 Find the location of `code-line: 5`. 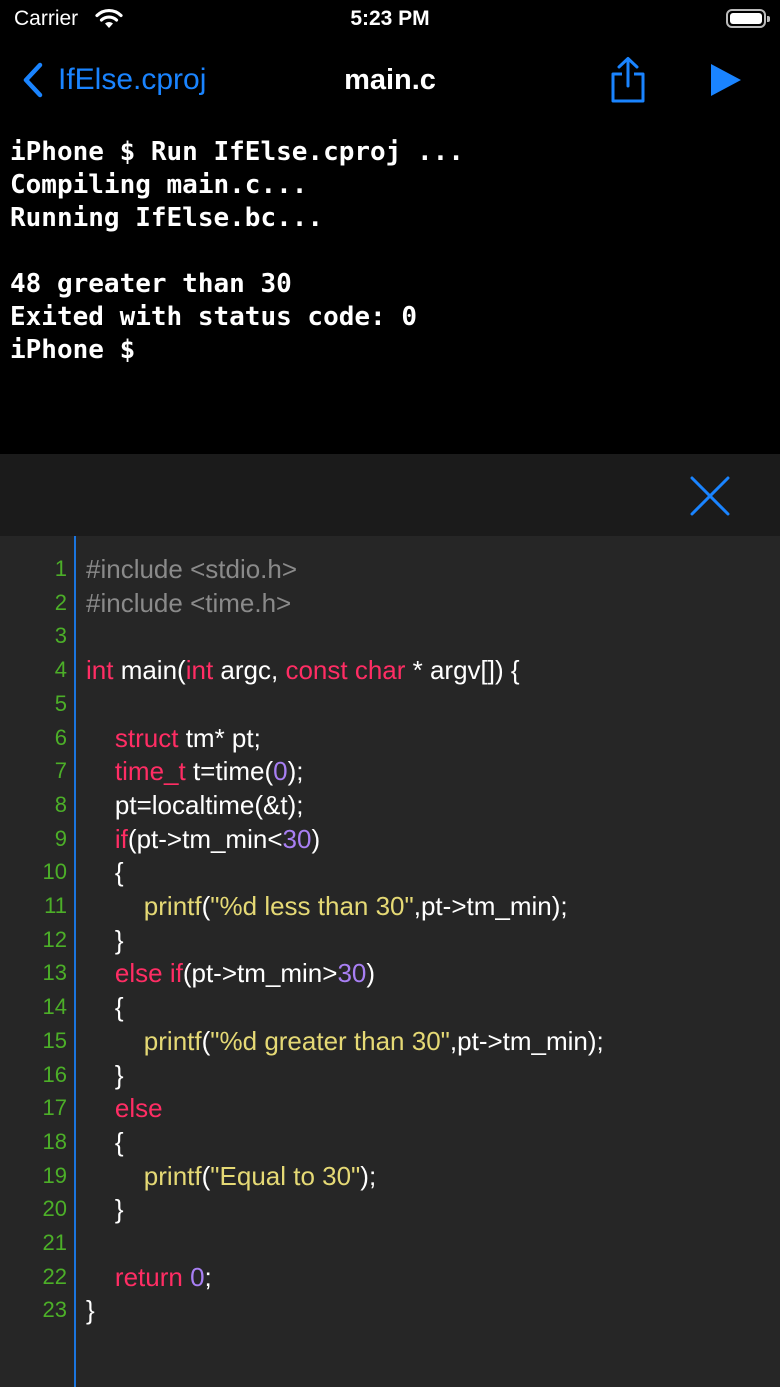

code-line: 5 is located at coordinates (390, 704).